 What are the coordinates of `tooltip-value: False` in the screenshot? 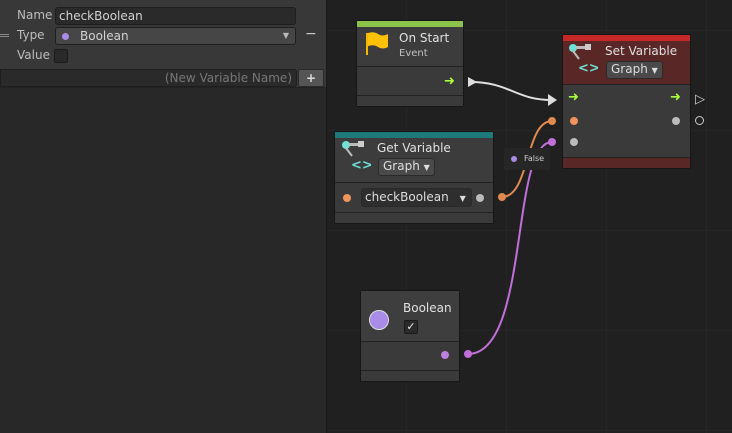 It's located at (534, 158).